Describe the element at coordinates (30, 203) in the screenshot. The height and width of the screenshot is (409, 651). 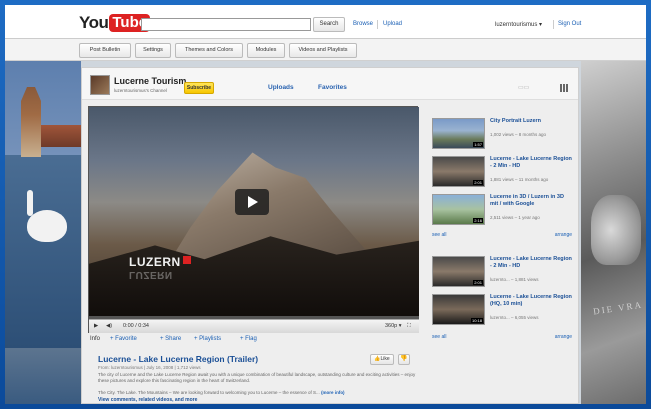
I see `swan-neck` at that location.